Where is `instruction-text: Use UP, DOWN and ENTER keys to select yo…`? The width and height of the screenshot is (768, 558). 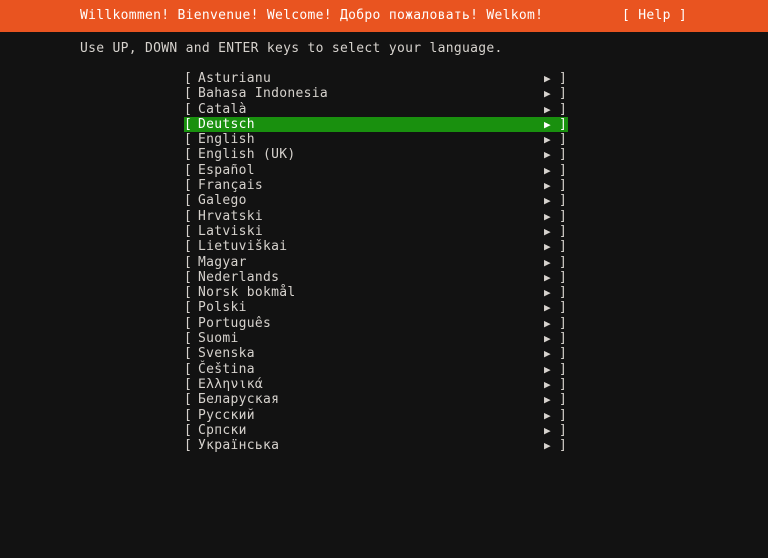
instruction-text: Use UP, DOWN and ENTER keys to select yo… is located at coordinates (291, 48).